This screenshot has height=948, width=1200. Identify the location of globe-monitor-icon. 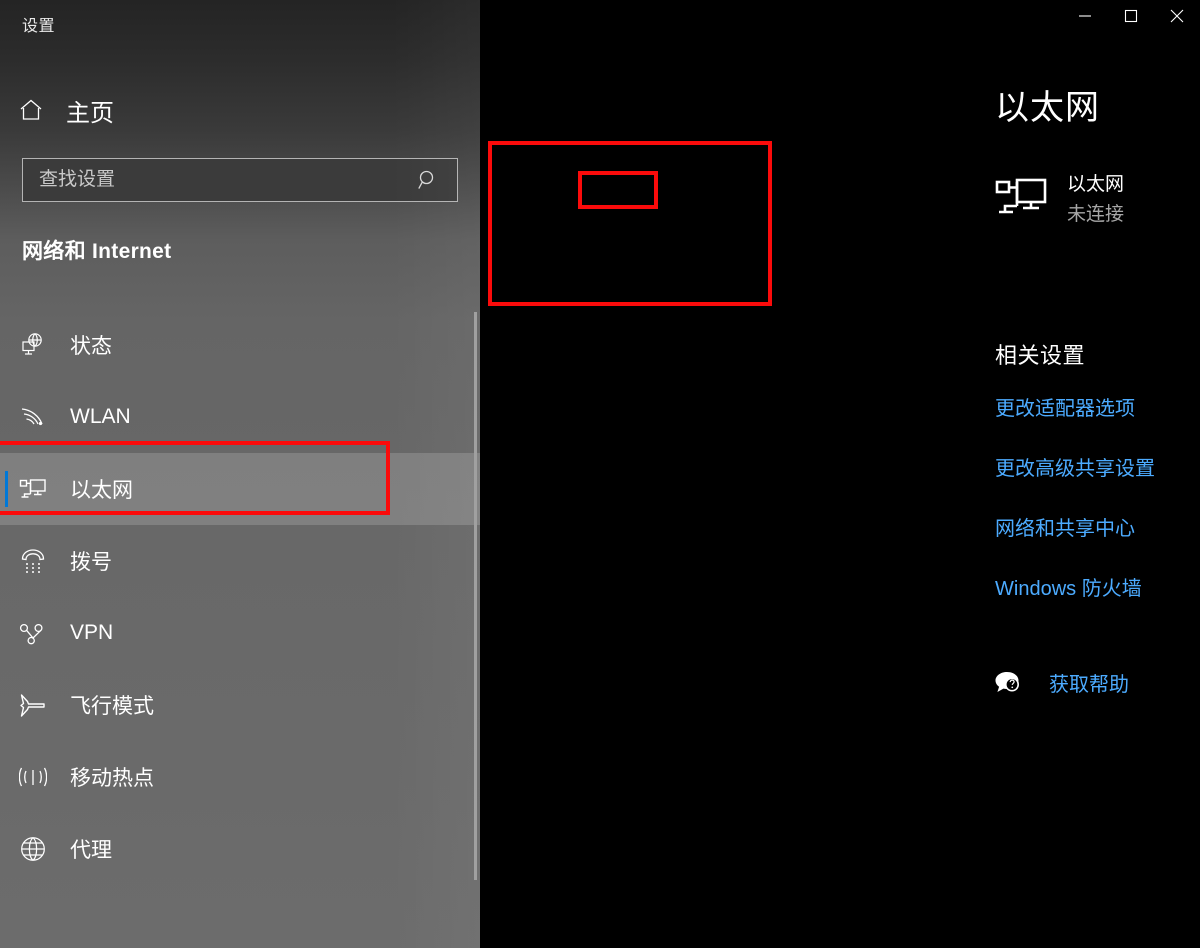
(33, 345).